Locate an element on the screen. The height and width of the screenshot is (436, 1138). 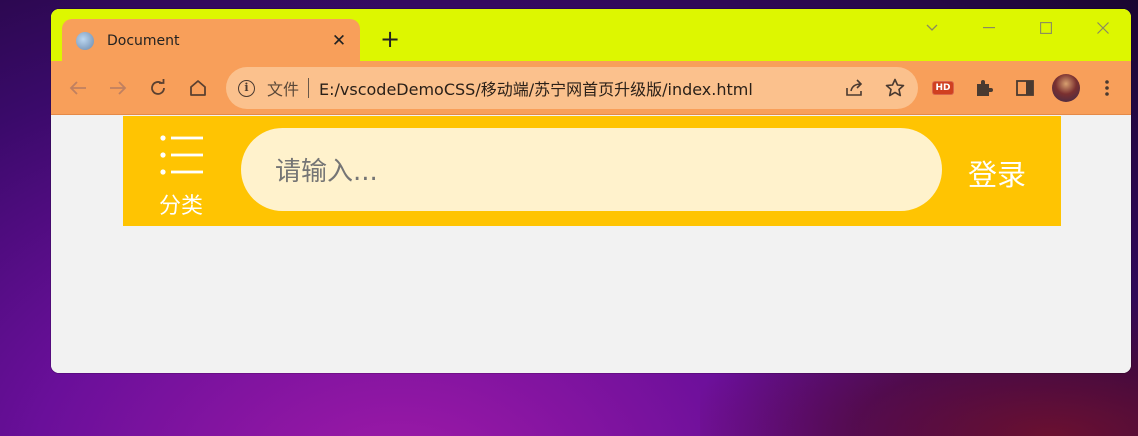
tab-title: Document is located at coordinates (143, 40).